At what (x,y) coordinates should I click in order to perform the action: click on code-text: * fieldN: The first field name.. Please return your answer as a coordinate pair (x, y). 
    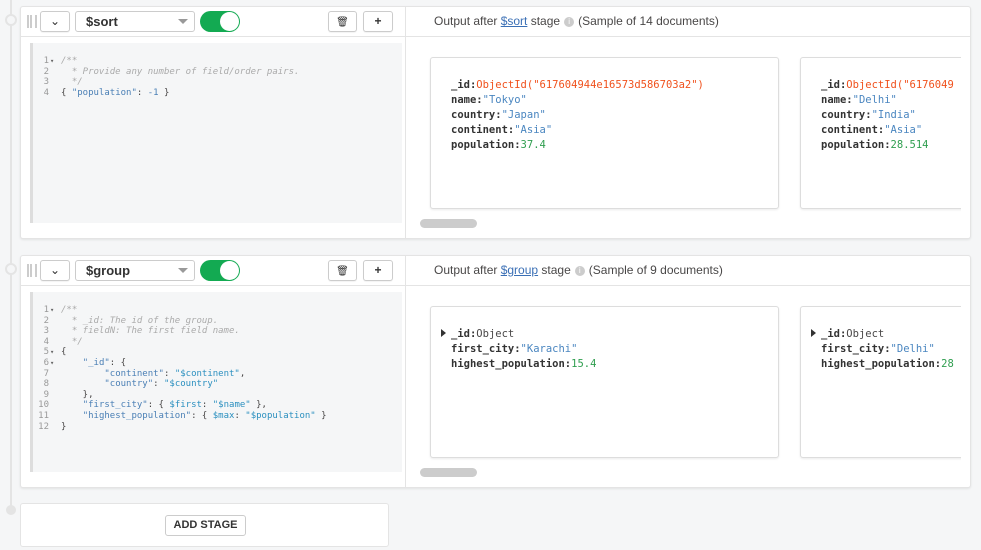
    Looking at the image, I should click on (150, 331).